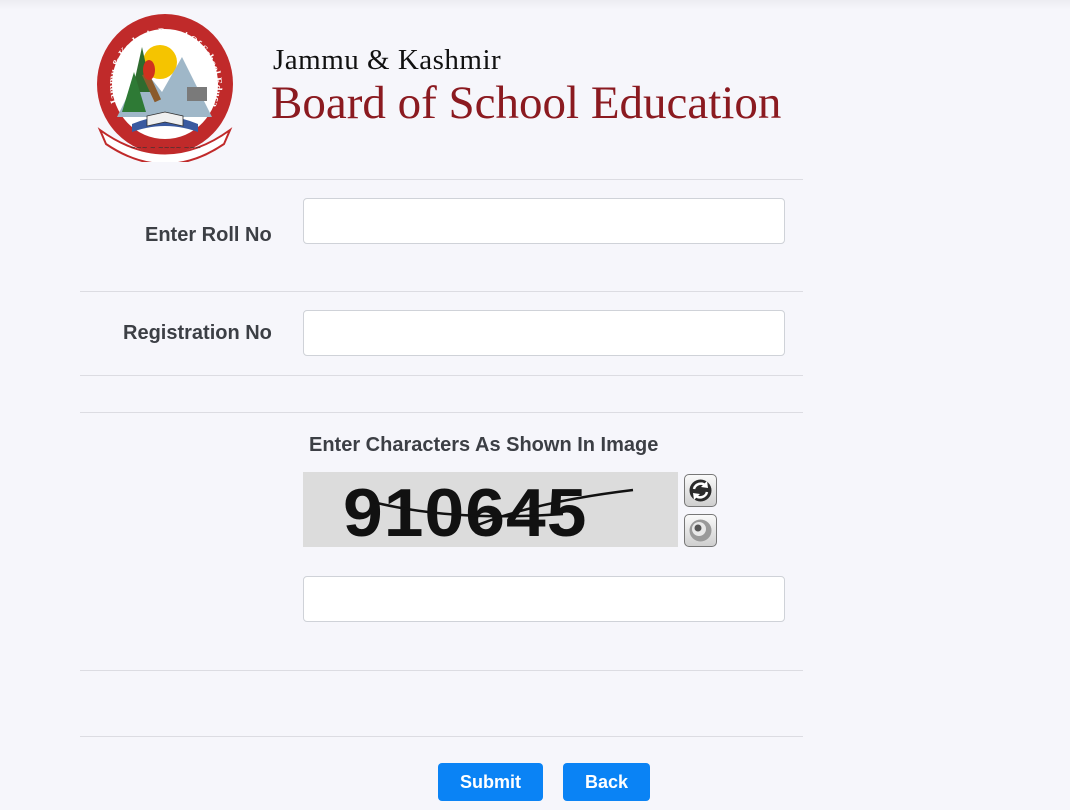  Describe the element at coordinates (544, 599) in the screenshot. I see `captcha-input` at that location.